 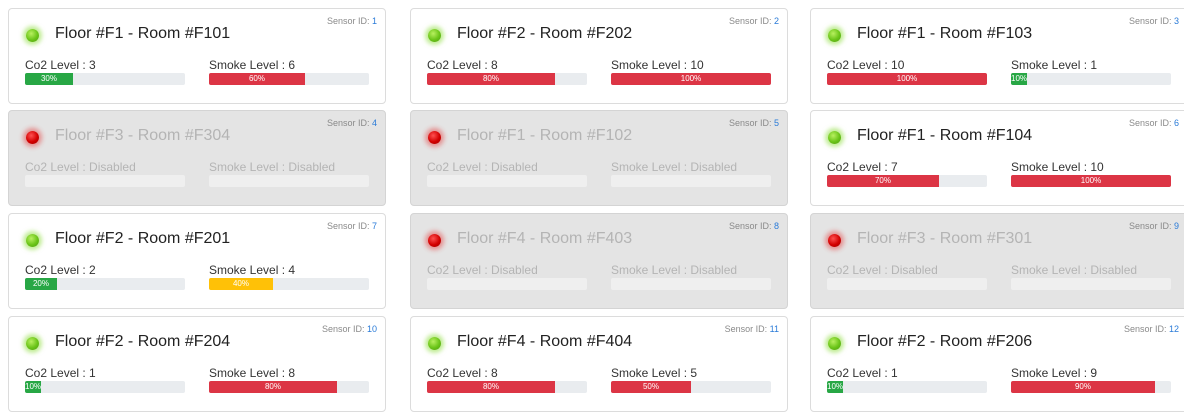 What do you see at coordinates (651, 387) in the screenshot?
I see `smoke-progress-fill: 50%` at bounding box center [651, 387].